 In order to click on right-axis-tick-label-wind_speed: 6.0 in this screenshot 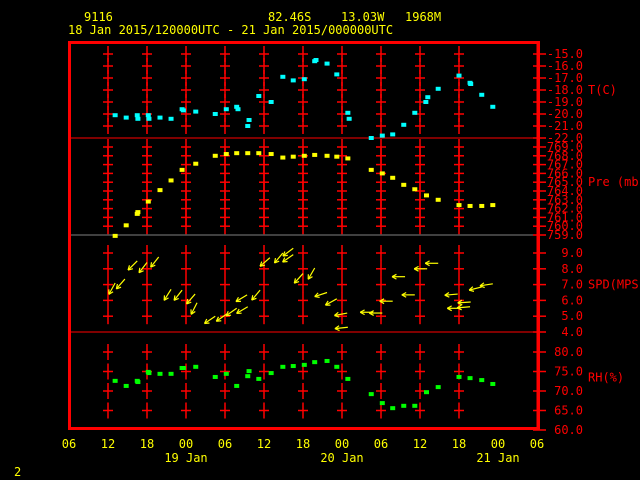, I will do `click(572, 300)`.